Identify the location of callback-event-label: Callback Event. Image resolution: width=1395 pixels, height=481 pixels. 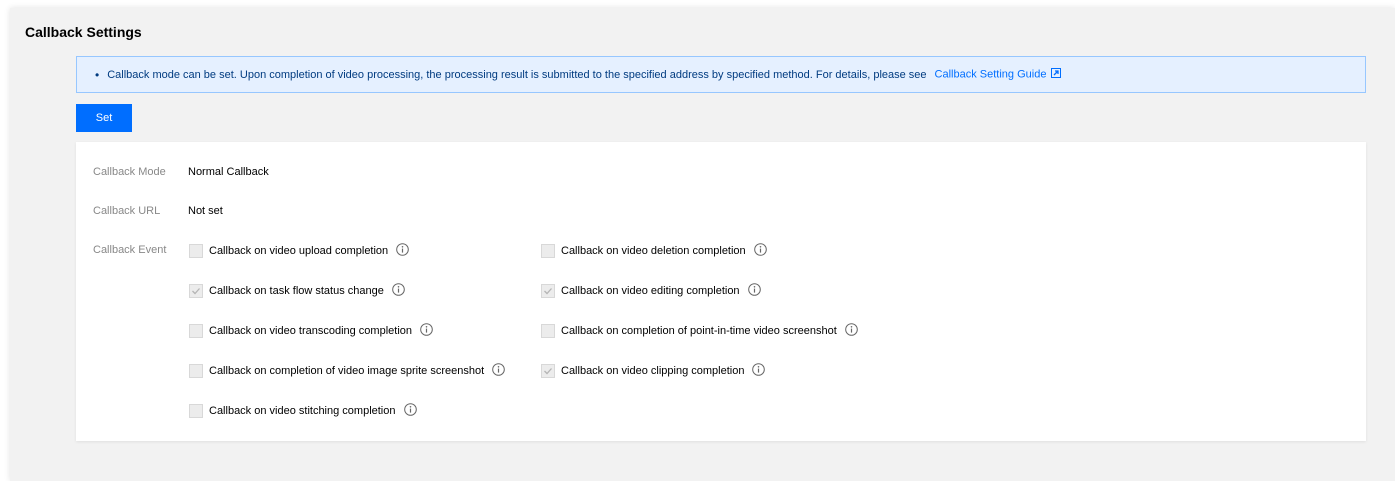
(130, 250).